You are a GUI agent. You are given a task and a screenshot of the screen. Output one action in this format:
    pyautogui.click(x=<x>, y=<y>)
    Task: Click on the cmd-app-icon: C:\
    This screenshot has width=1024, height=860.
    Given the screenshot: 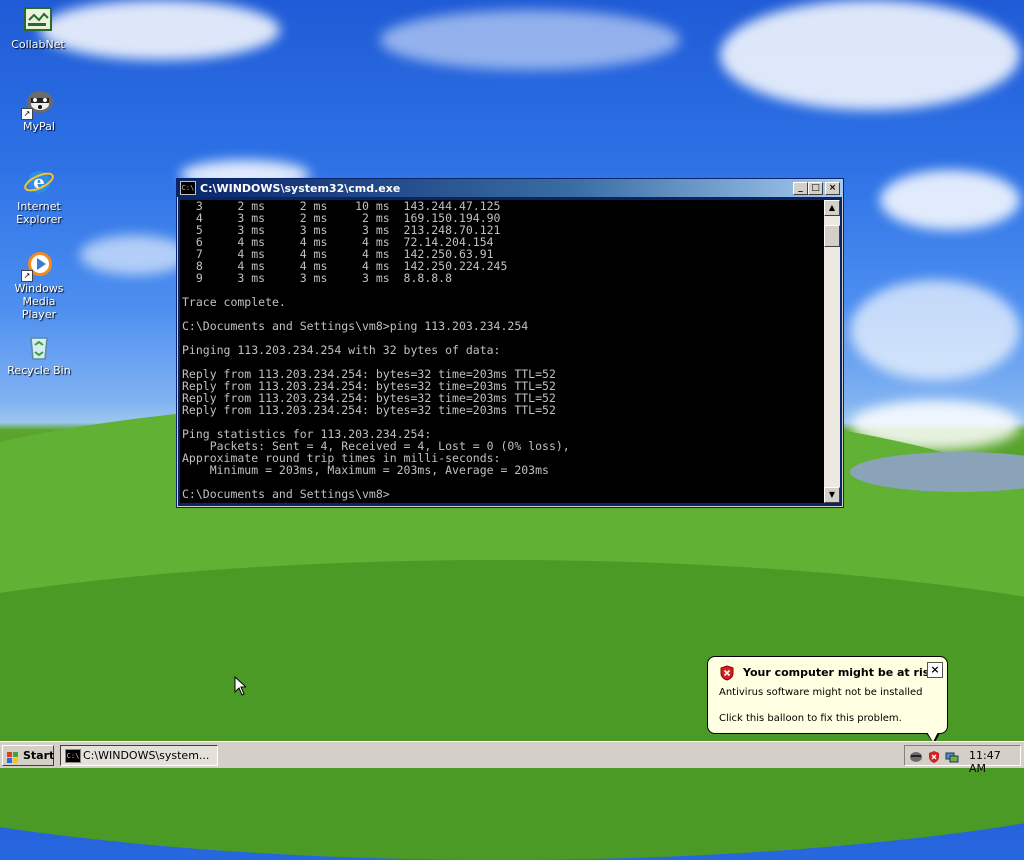 What is the action you would take?
    pyautogui.click(x=188, y=188)
    